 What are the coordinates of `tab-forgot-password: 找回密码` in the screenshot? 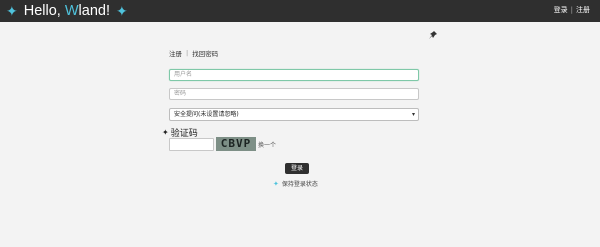 It's located at (205, 53).